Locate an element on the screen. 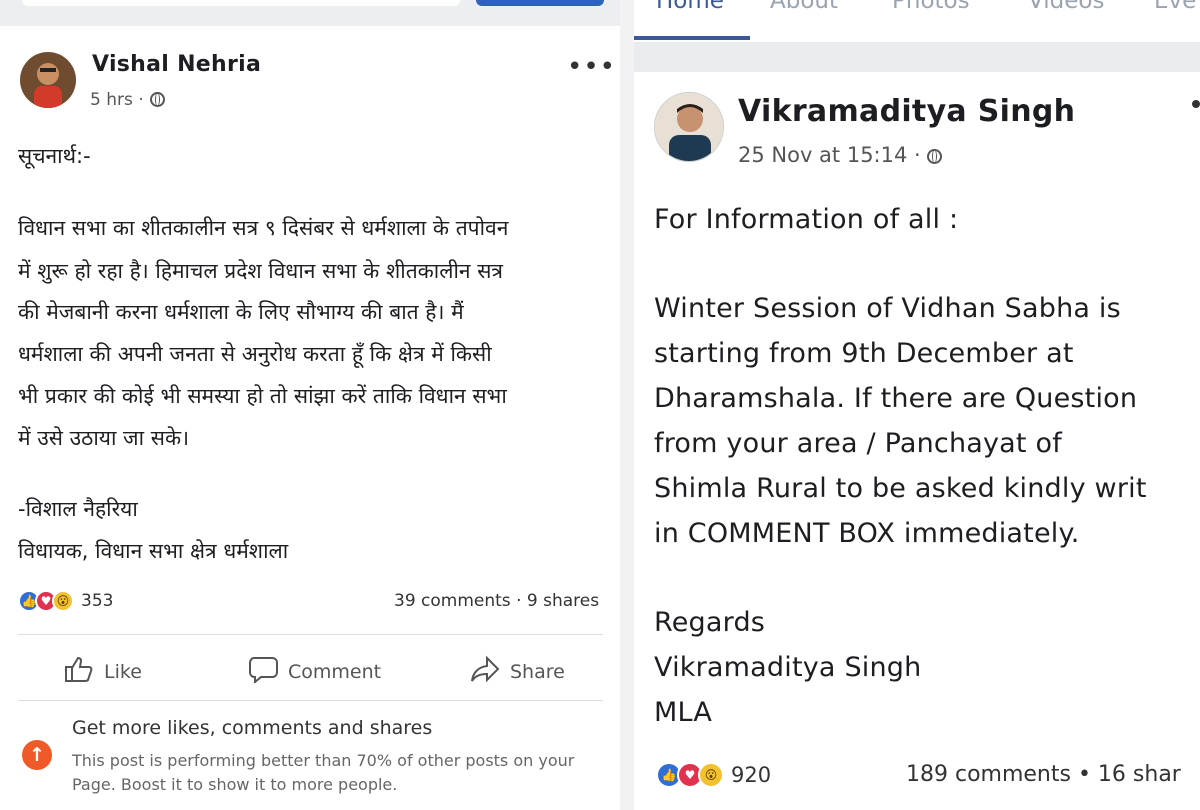 The width and height of the screenshot is (1200, 810). post-line: में उसे उठाया जा सके। is located at coordinates (104, 438).